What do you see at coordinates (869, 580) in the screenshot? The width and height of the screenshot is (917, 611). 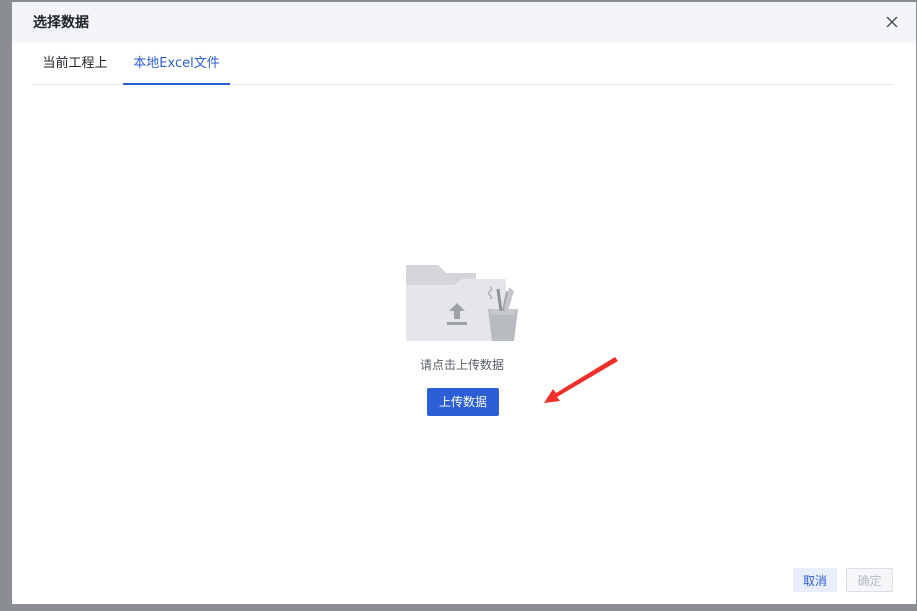 I see `confirm-button: 确定` at bounding box center [869, 580].